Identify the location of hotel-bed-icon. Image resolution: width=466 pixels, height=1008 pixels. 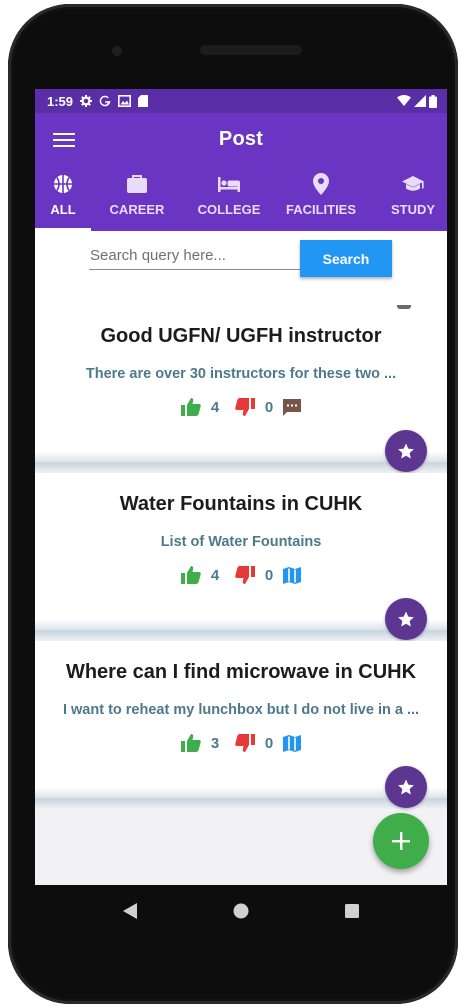
(229, 184).